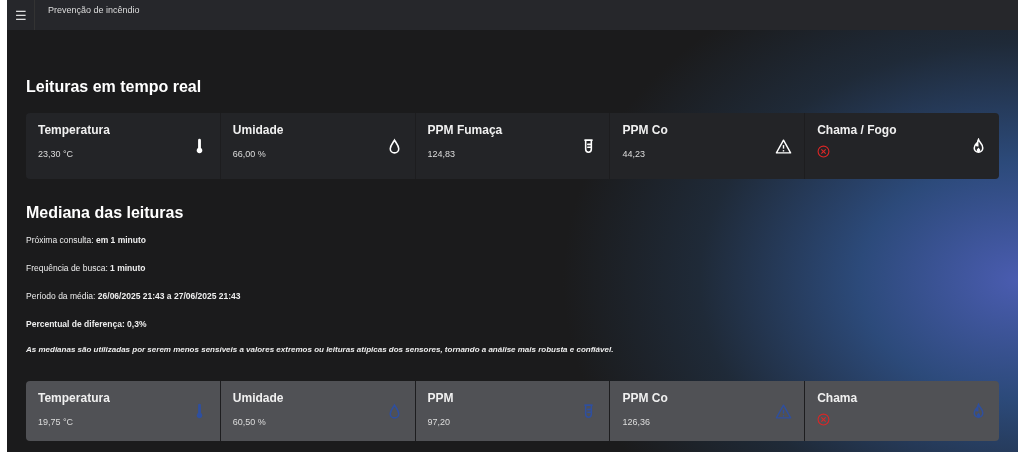  I want to click on app-title: Prevenção de incêndio, so click(93, 11).